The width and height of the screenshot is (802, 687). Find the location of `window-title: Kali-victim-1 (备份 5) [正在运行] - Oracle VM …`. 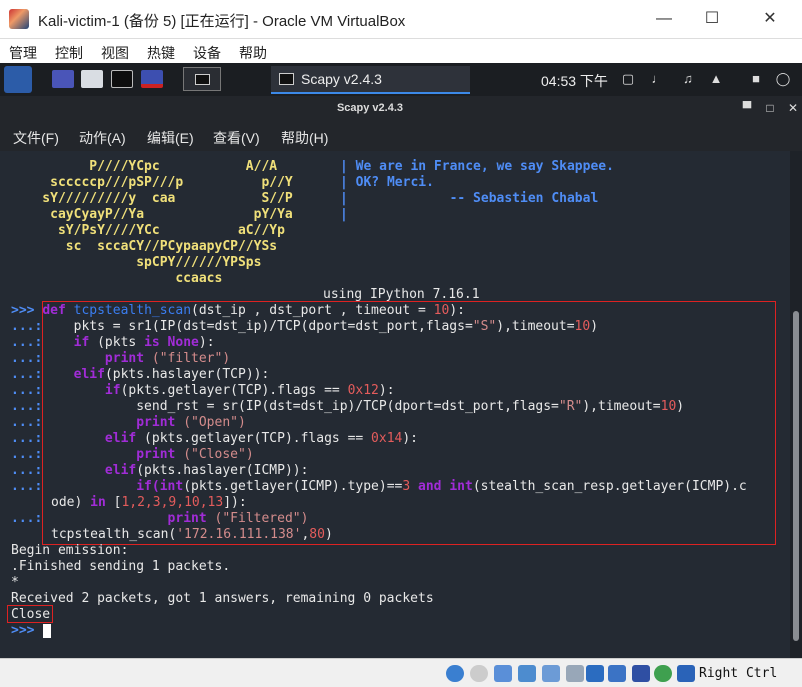

window-title: Kali-victim-1 (备份 5) [正在运行] - Oracle VM … is located at coordinates (222, 21).